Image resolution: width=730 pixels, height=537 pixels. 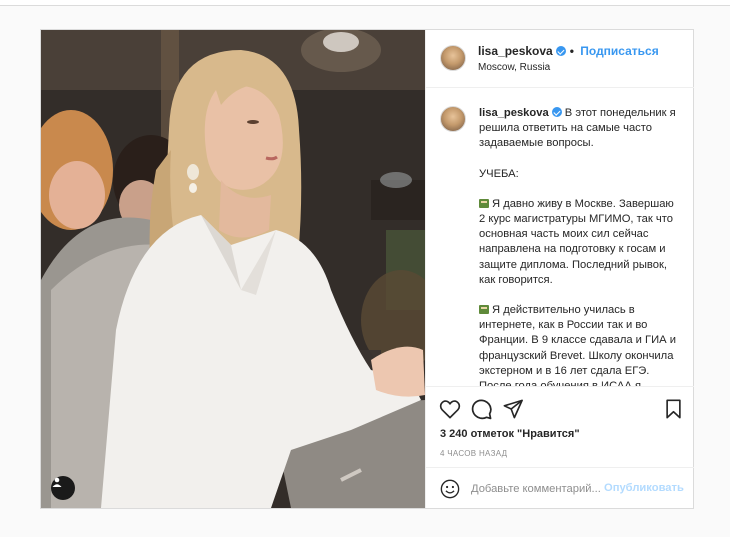 What do you see at coordinates (450, 489) in the screenshot?
I see `emoji-icon` at bounding box center [450, 489].